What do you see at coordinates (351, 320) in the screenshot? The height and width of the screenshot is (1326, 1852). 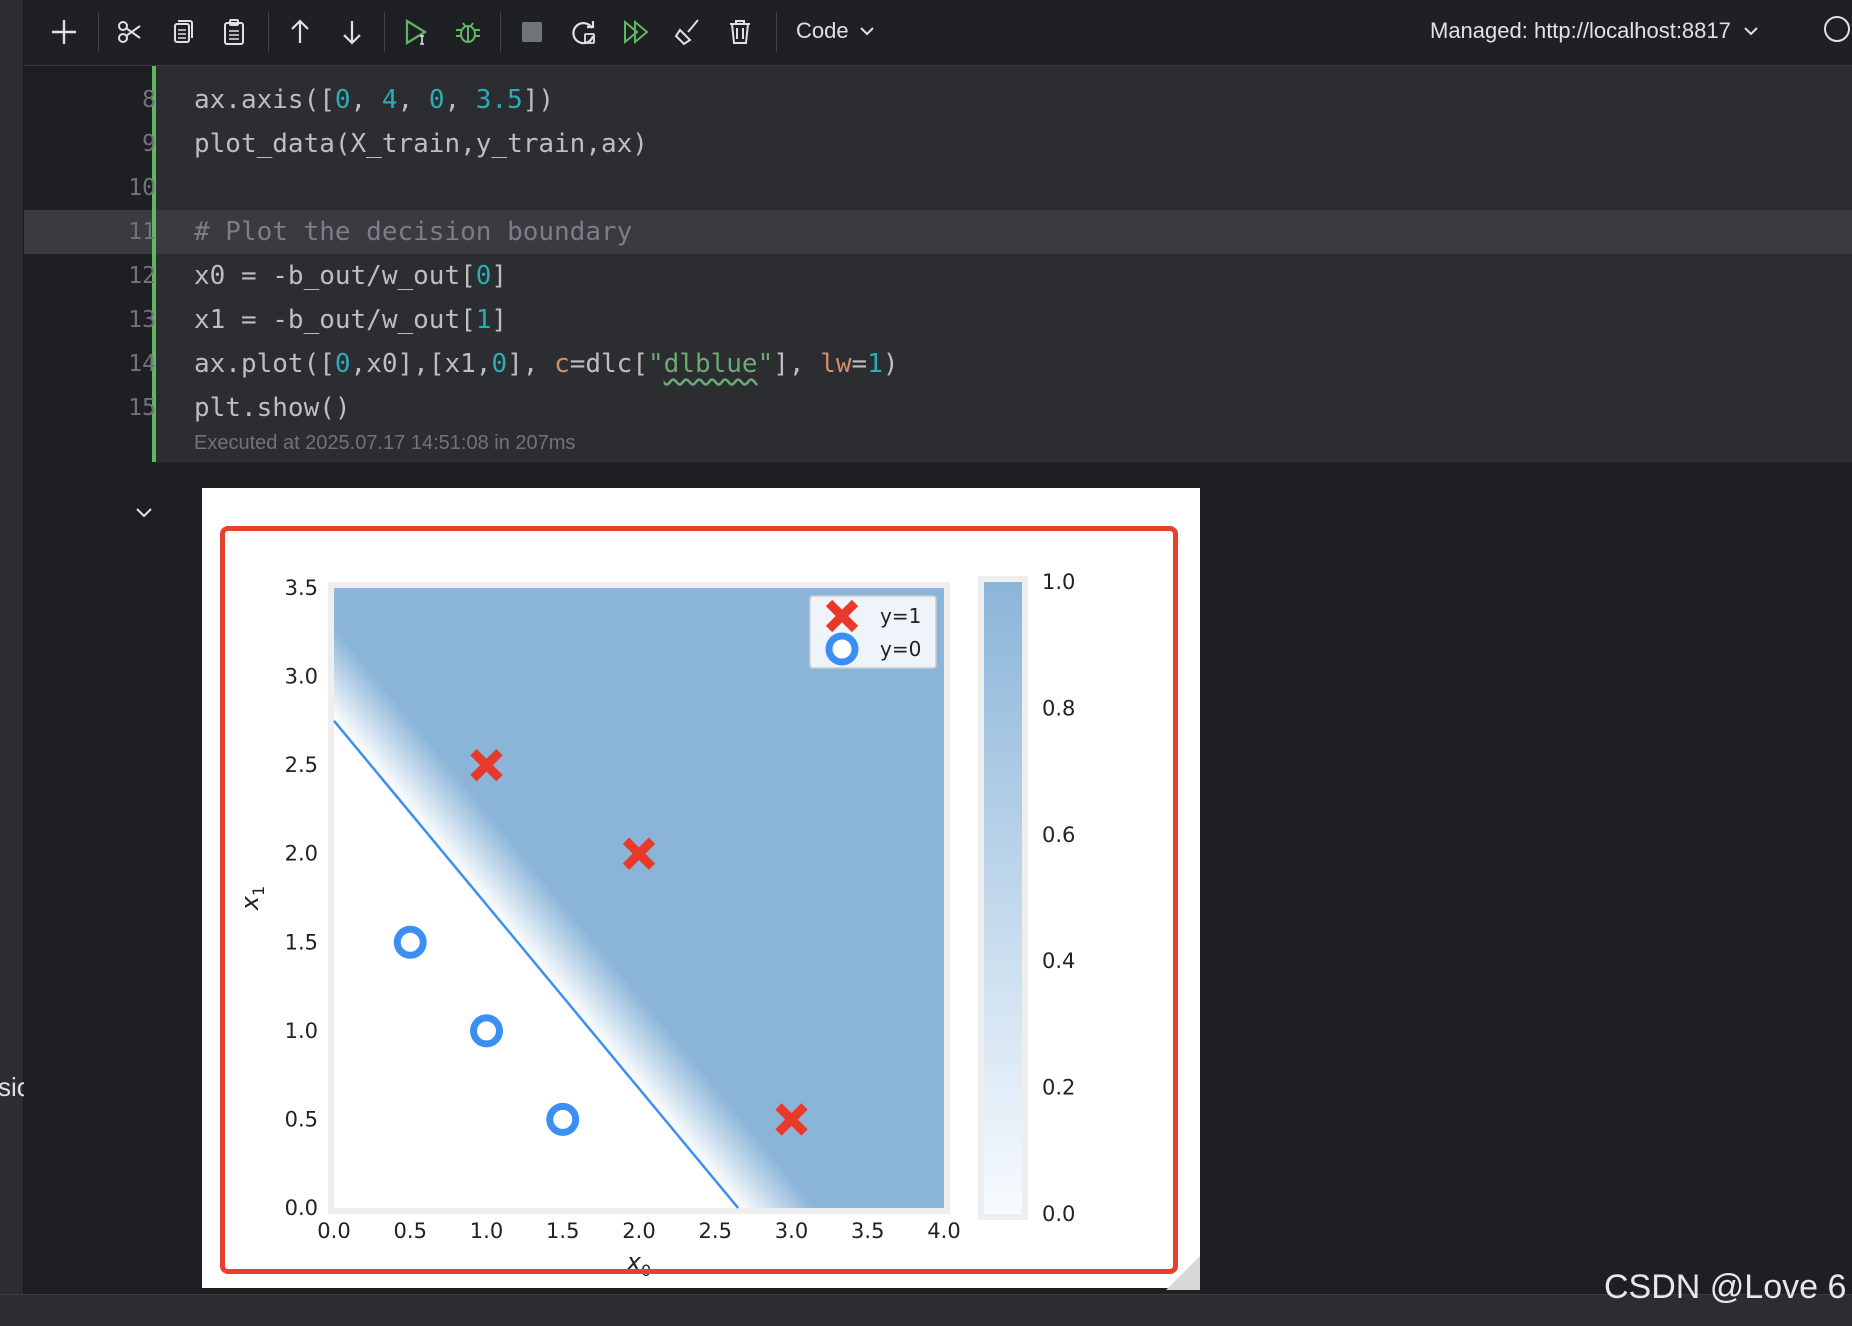 I see `code-text: x1 = -b_out/w_out[1]` at bounding box center [351, 320].